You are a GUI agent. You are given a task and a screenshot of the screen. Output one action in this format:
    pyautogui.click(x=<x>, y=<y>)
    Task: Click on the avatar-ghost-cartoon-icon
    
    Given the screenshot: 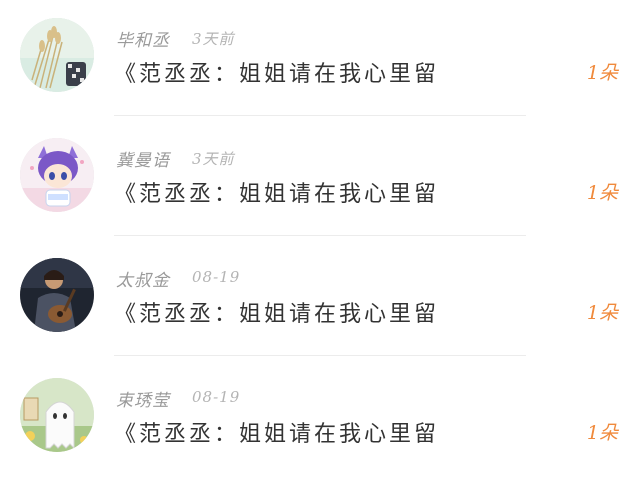 What is the action you would take?
    pyautogui.click(x=57, y=415)
    